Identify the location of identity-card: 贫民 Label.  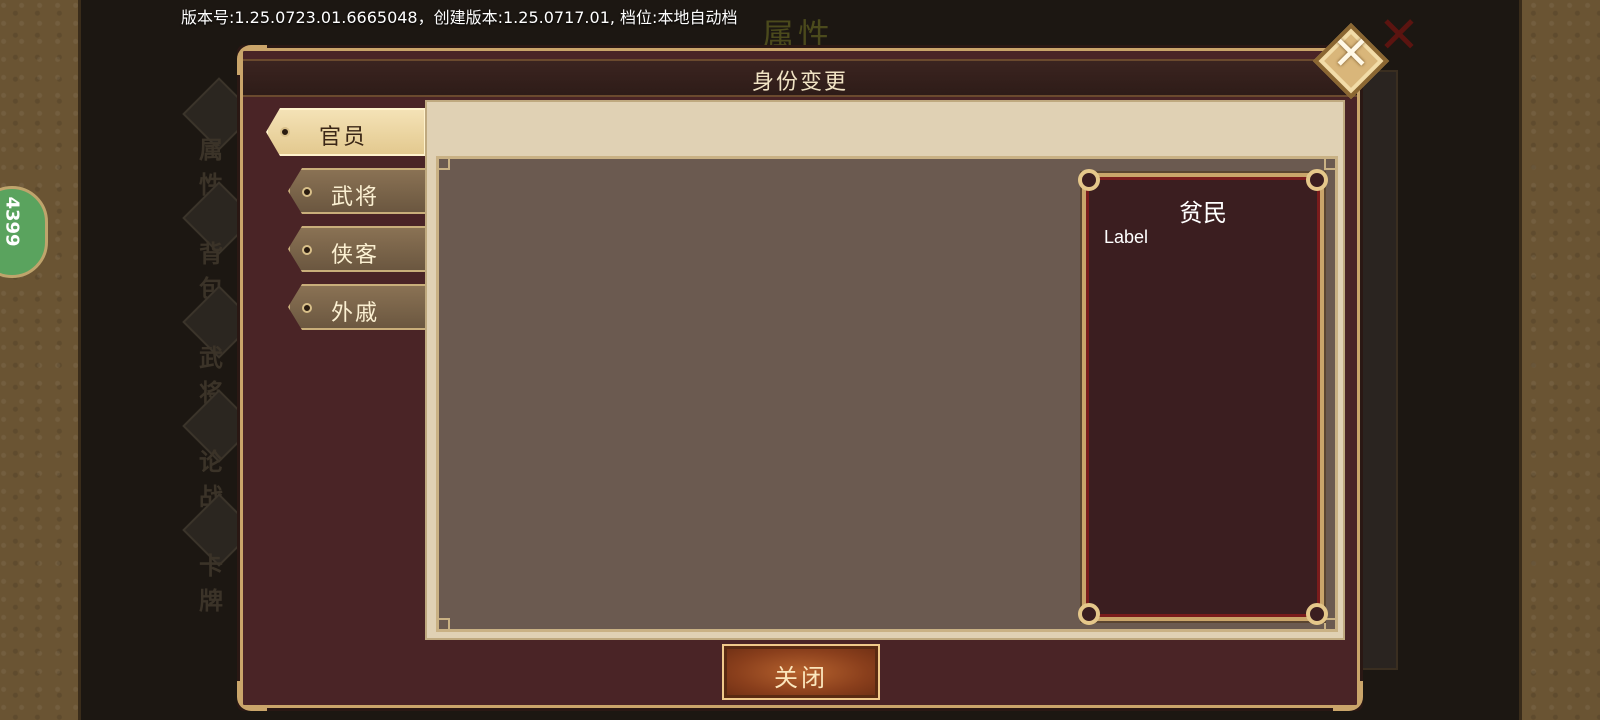
(1203, 397).